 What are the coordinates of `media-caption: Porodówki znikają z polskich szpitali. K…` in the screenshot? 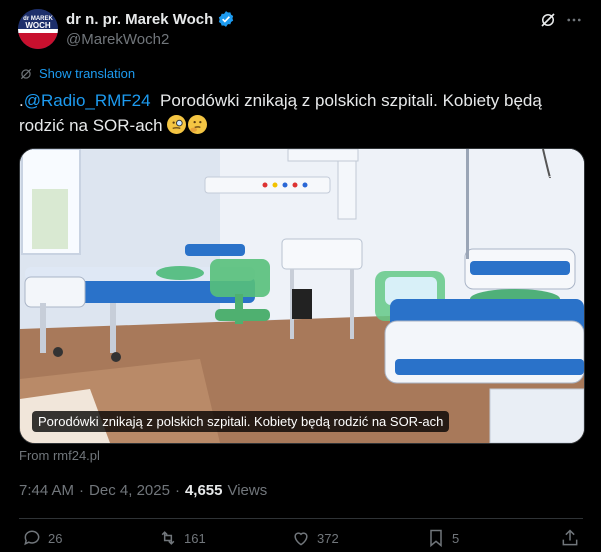 It's located at (241, 421).